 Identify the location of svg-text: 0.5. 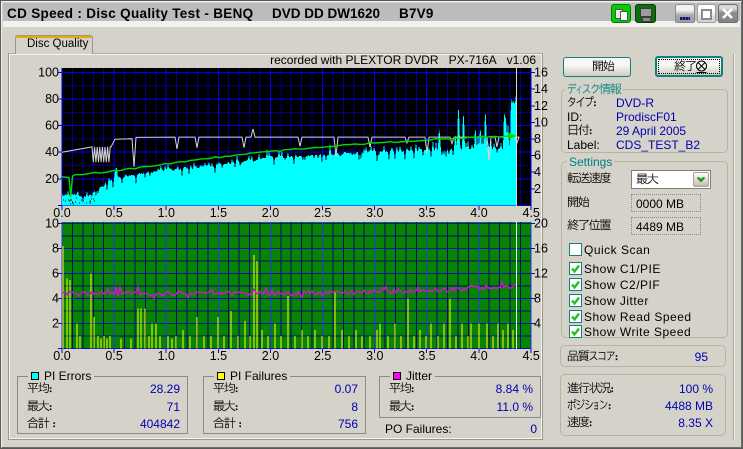
(113, 356).